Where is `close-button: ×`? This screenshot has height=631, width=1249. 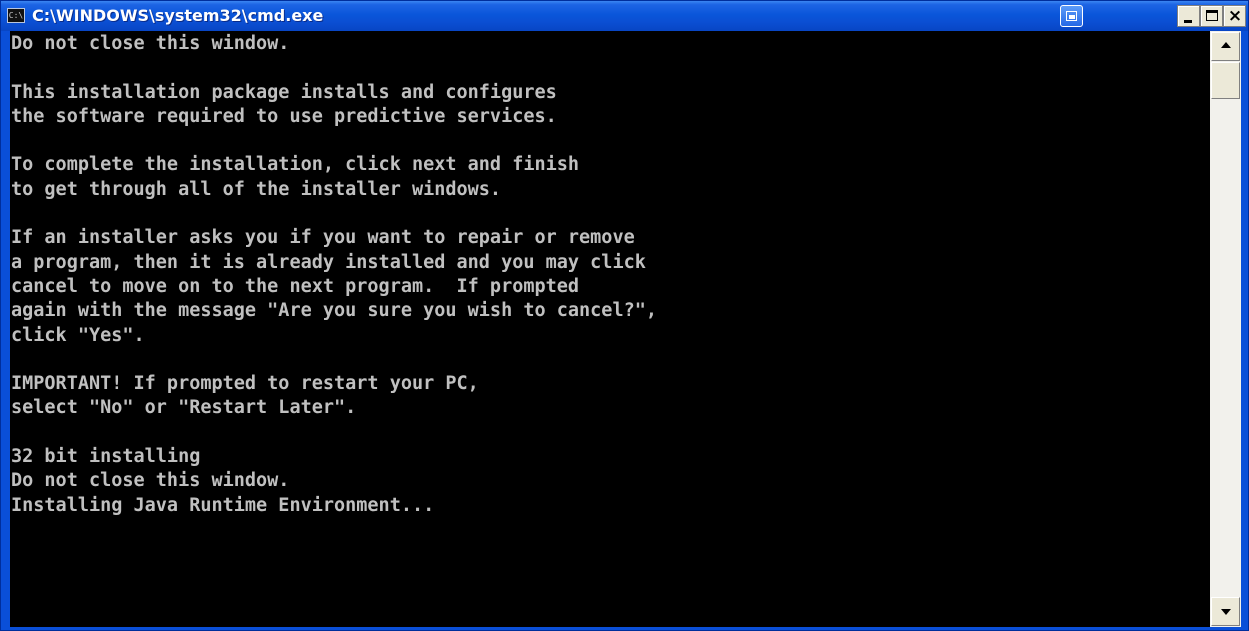
close-button: × is located at coordinates (1234, 16).